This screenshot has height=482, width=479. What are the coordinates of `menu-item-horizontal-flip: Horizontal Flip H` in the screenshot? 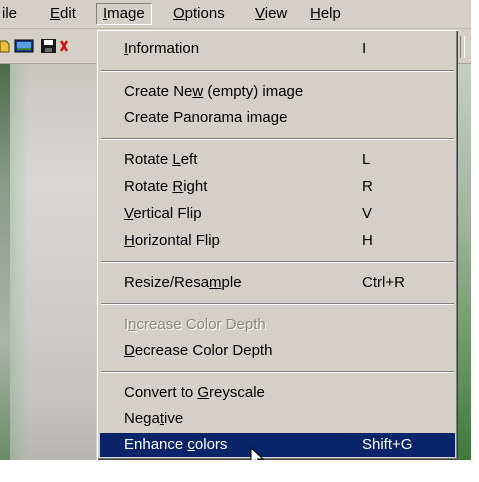 It's located at (277, 241).